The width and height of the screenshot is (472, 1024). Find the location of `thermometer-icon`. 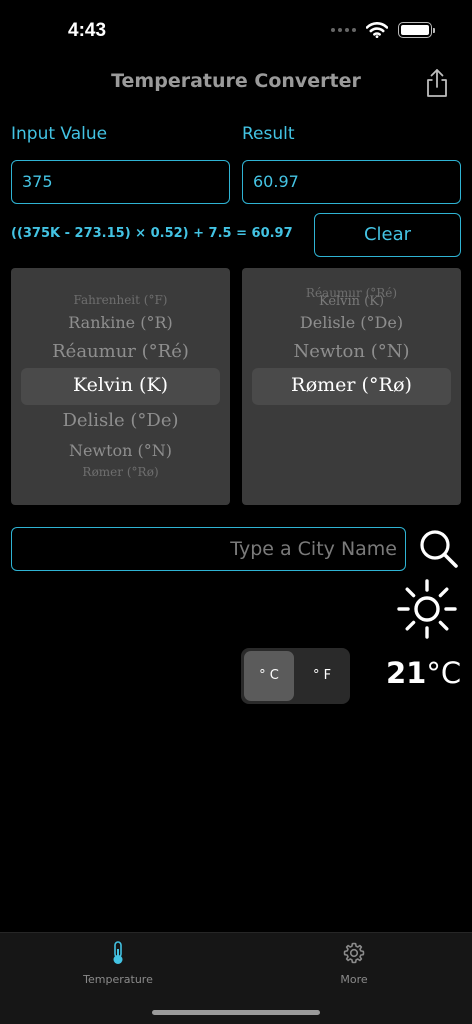

thermometer-icon is located at coordinates (118, 952).